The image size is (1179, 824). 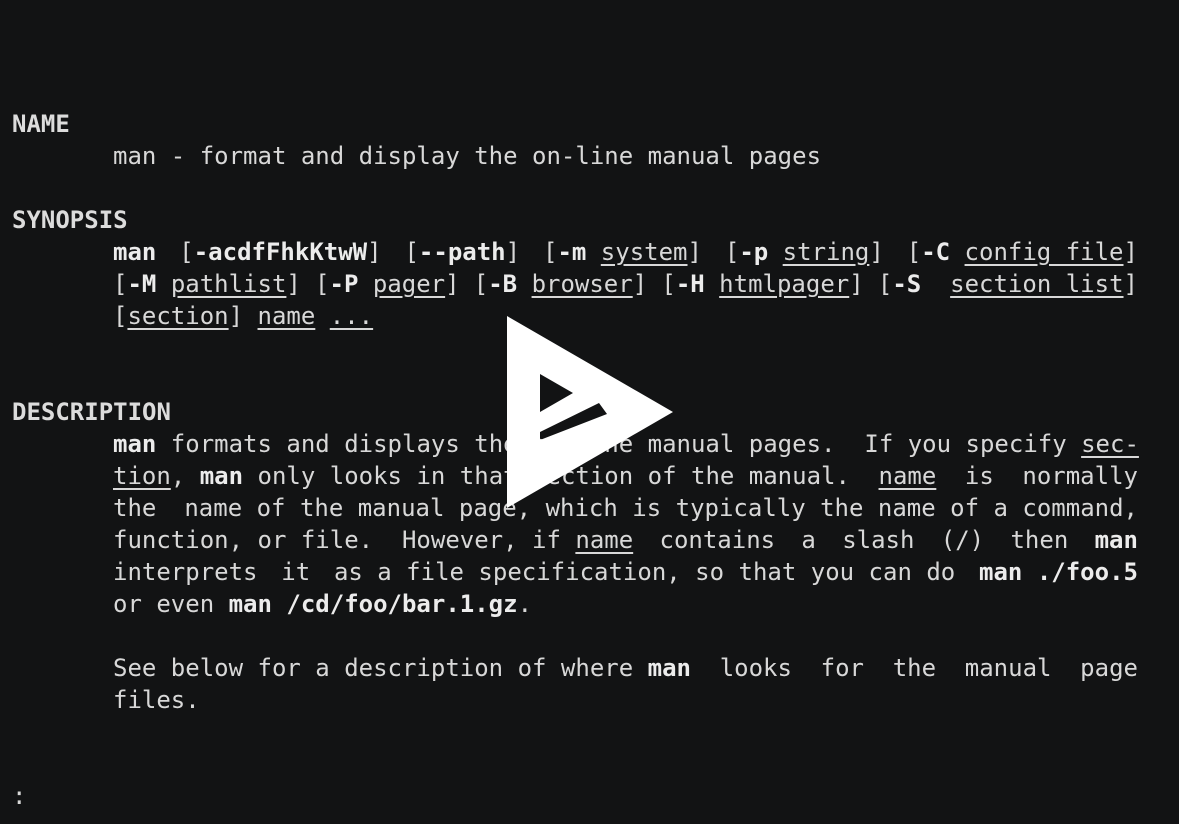 I want to click on arg-pager: pager, so click(x=409, y=284).